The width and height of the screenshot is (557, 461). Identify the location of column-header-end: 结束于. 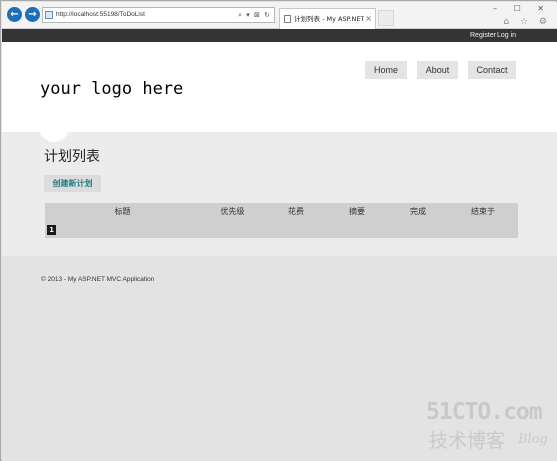
(483, 211).